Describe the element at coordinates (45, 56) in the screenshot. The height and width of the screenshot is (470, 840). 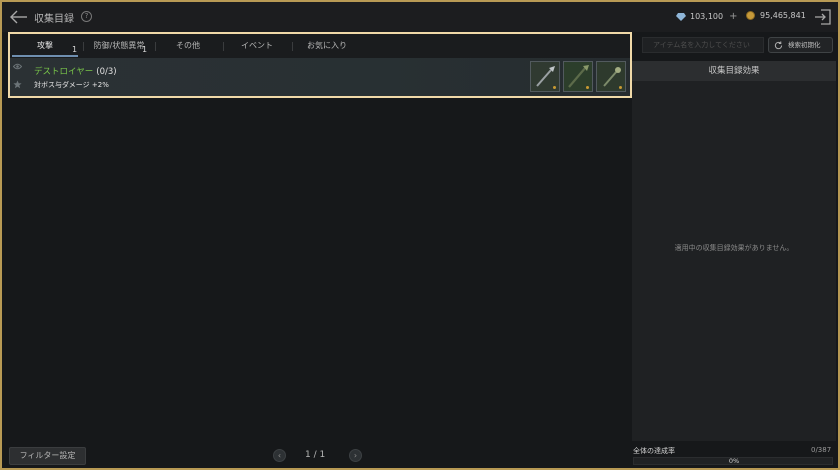
I see `active-tab-indicator` at that location.